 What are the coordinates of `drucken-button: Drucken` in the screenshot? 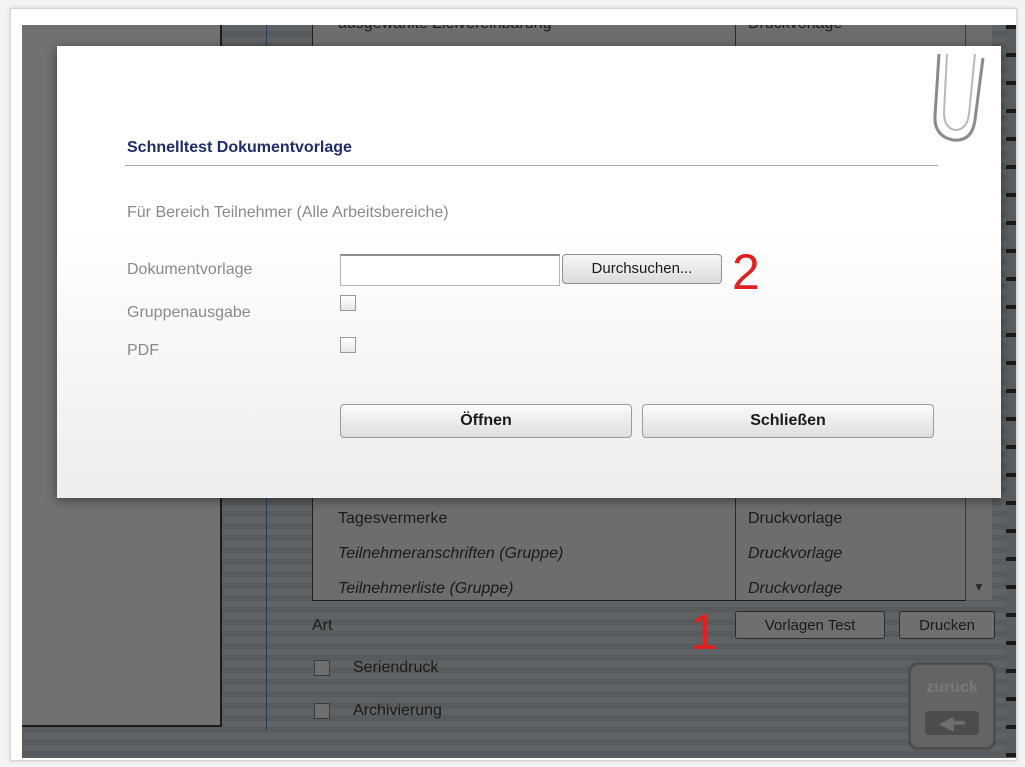 It's located at (947, 625).